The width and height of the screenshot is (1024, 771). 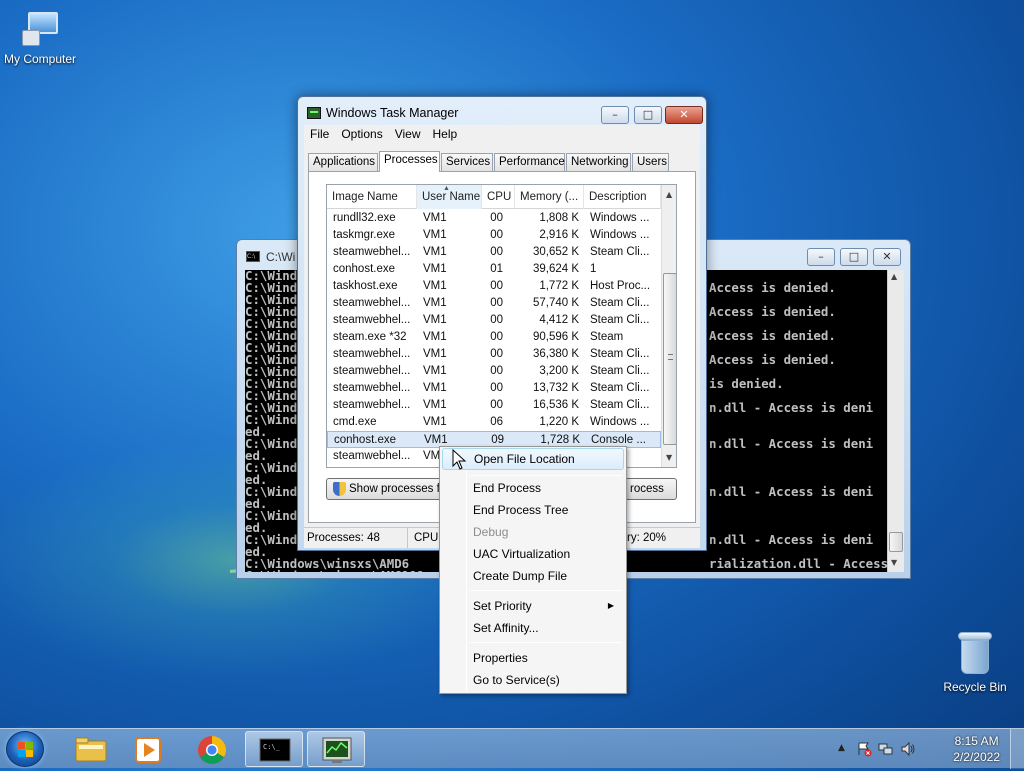 I want to click on tab-services: Services, so click(x=467, y=162).